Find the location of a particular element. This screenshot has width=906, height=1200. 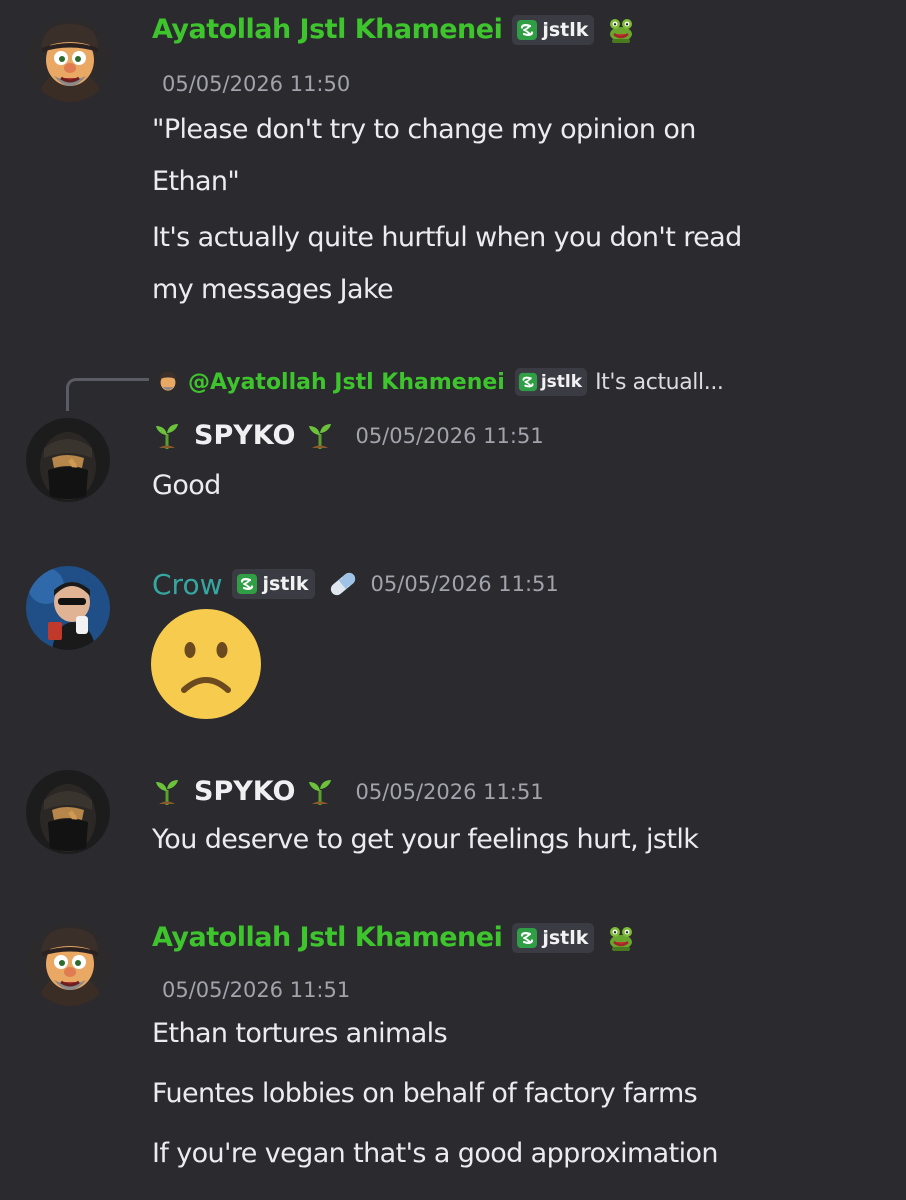

message-text: Ethan" is located at coordinates (196, 181).